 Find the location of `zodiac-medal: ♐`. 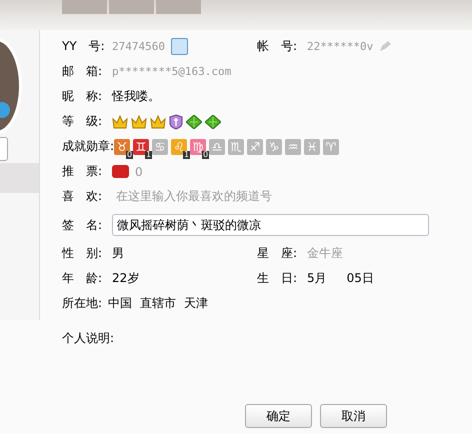

zodiac-medal: ♐ is located at coordinates (255, 146).